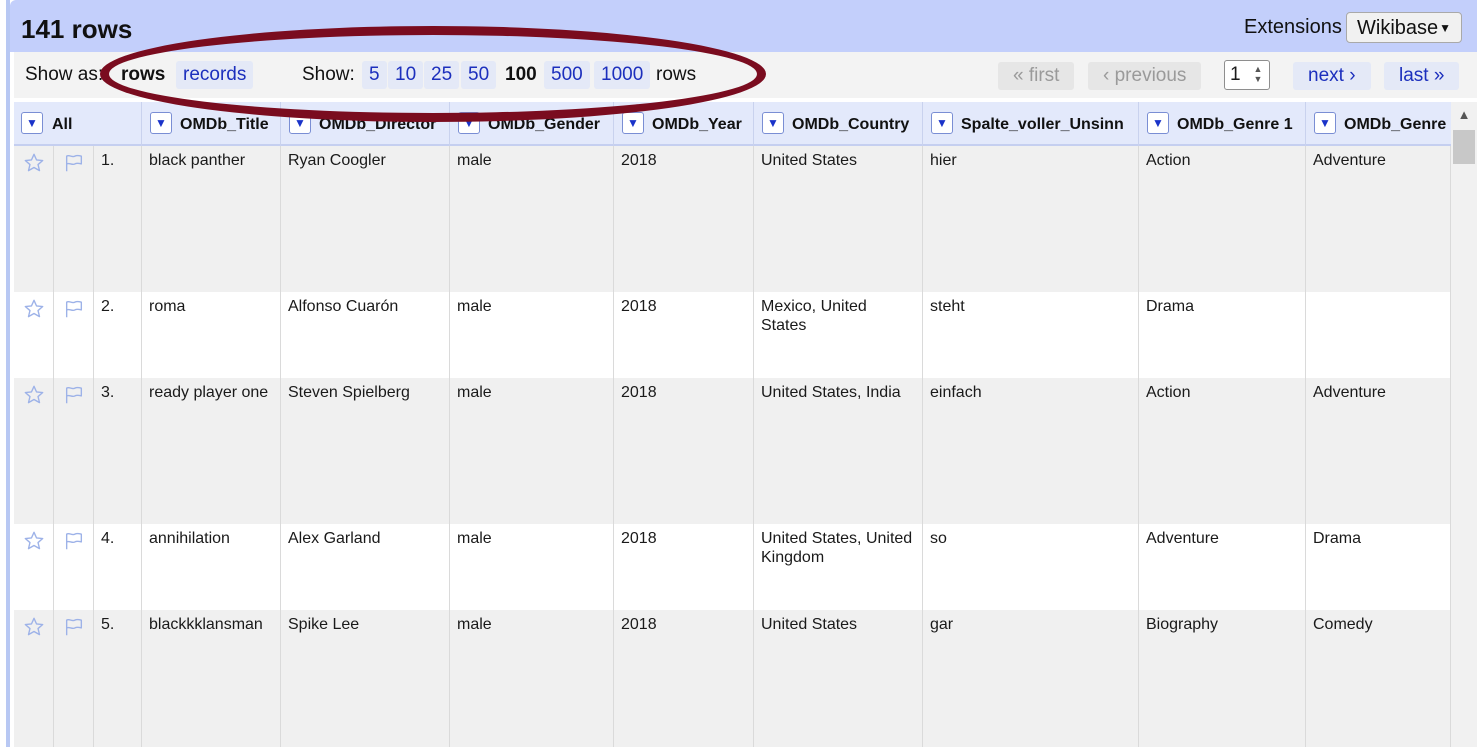  What do you see at coordinates (365, 567) in the screenshot?
I see `table-cell: Alex Garland` at bounding box center [365, 567].